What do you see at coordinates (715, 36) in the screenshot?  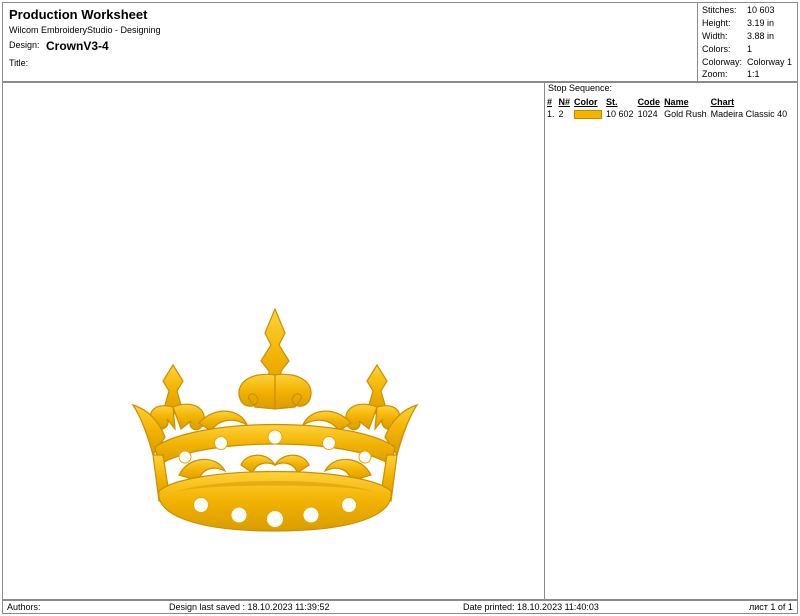 I see `stat-label: Width:` at bounding box center [715, 36].